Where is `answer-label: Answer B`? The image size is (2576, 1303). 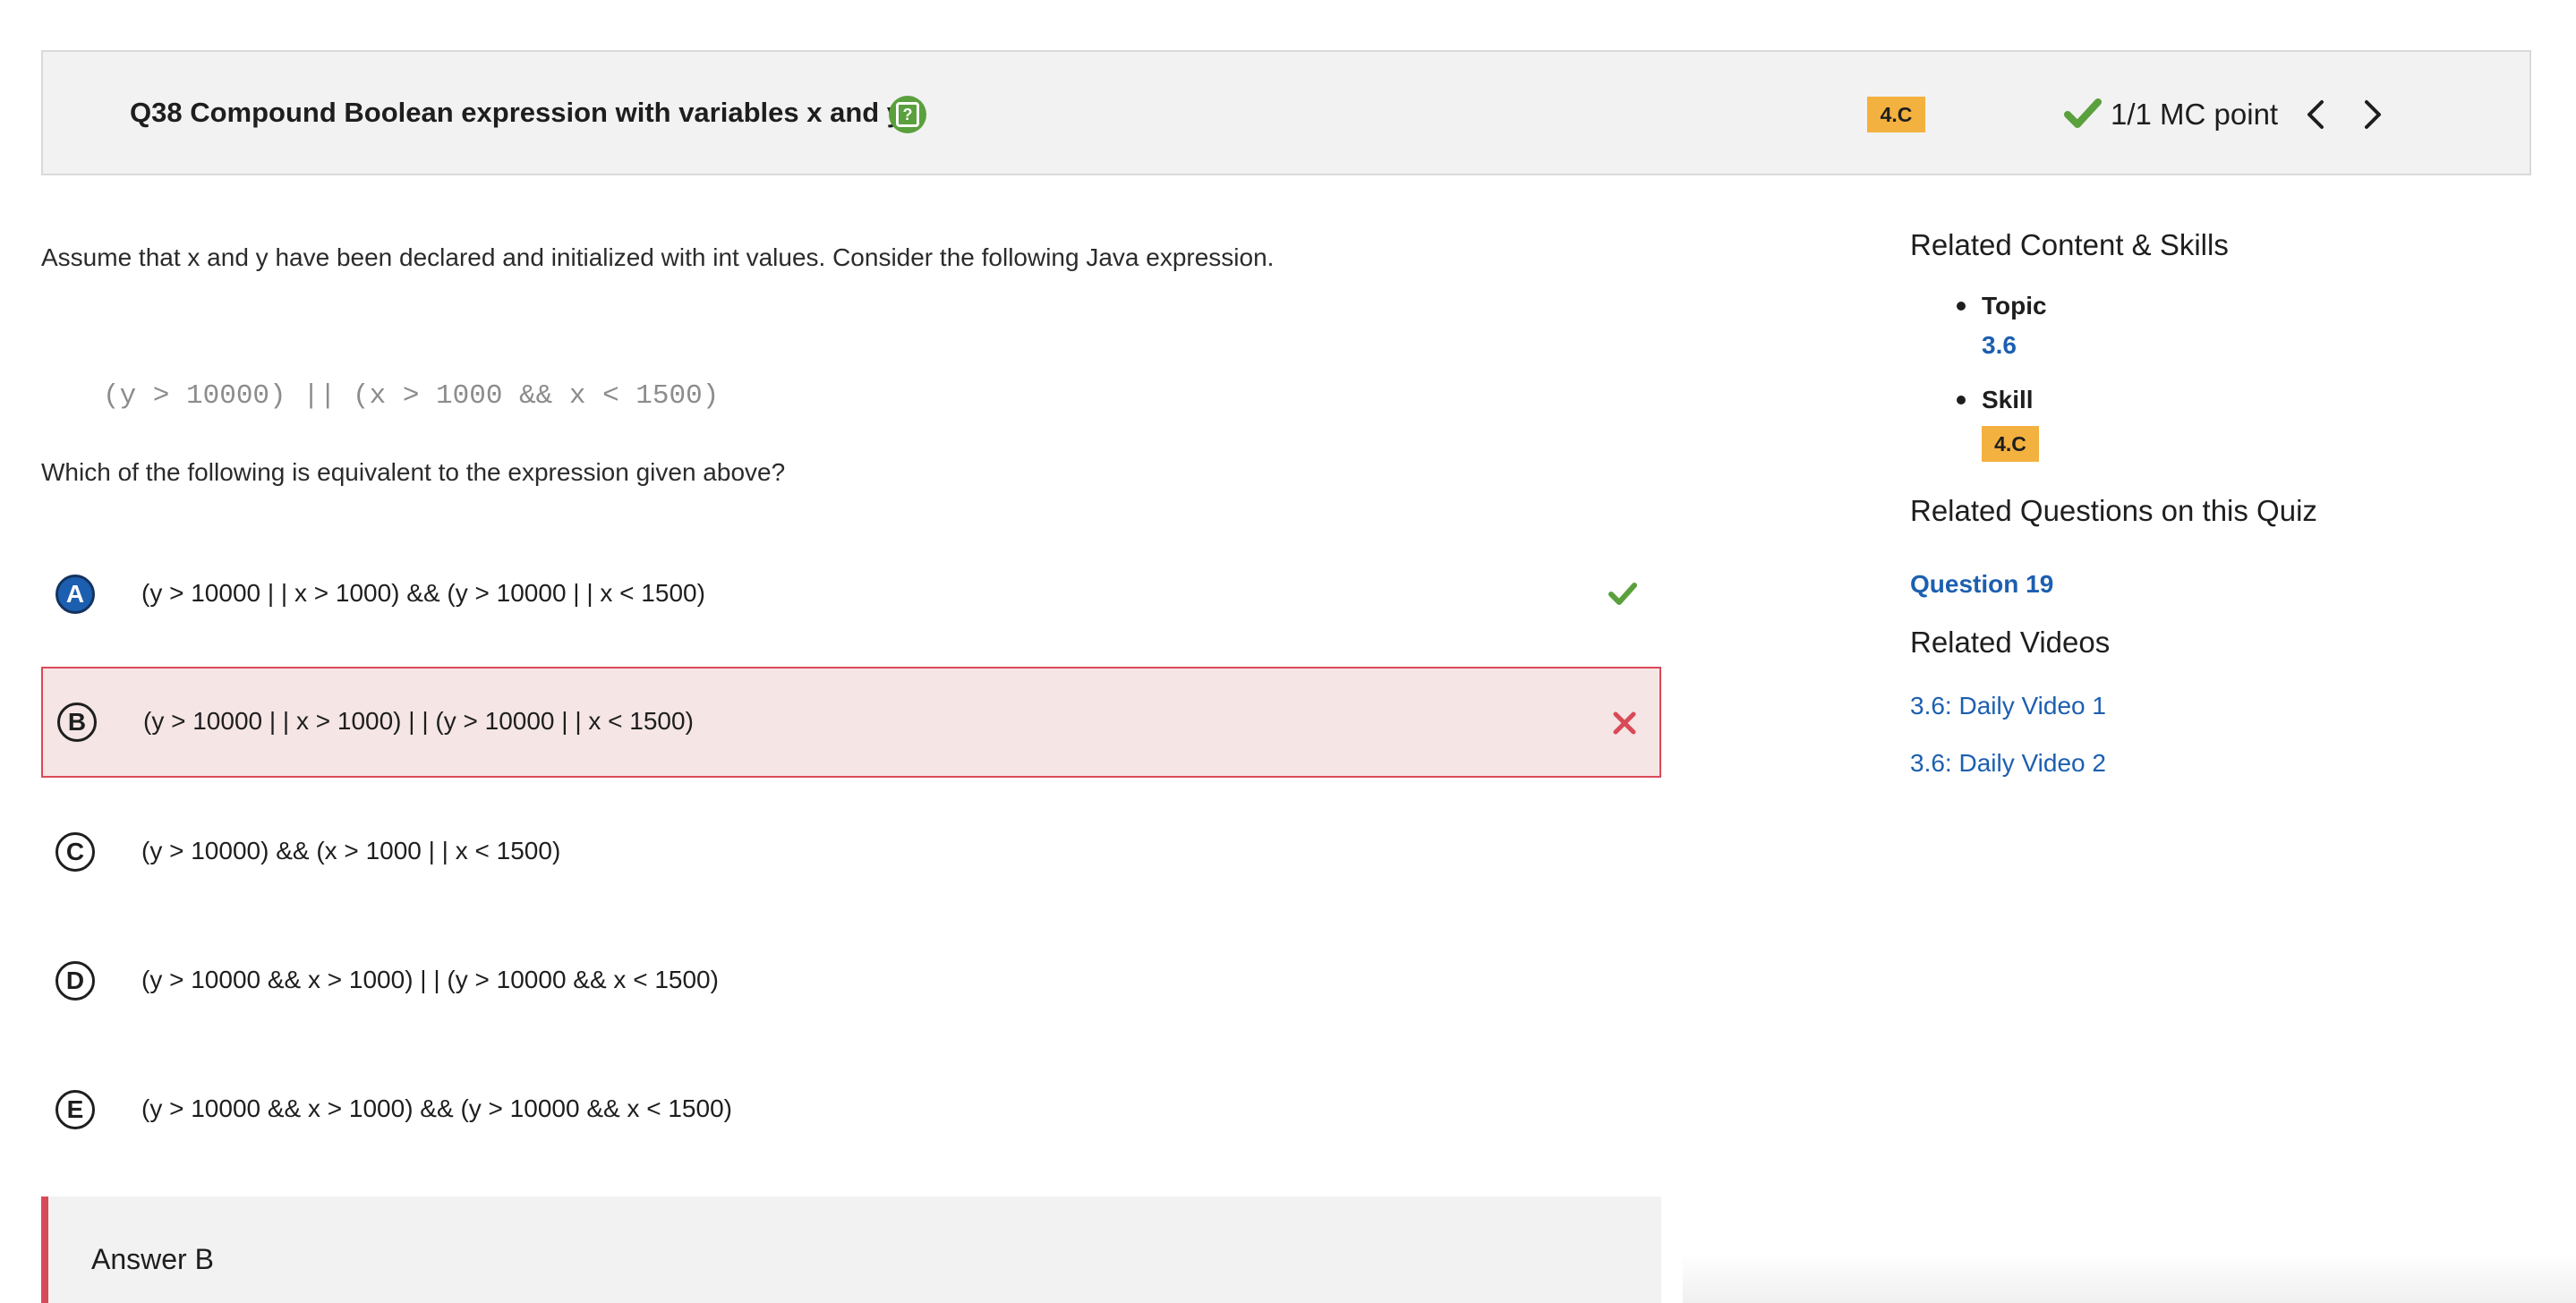
answer-label: Answer B is located at coordinates (152, 1259).